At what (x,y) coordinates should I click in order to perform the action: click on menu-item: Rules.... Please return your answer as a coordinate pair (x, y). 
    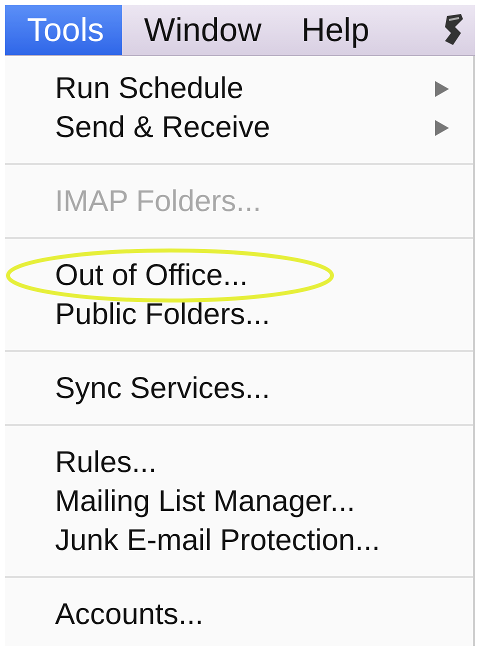
    Looking at the image, I should click on (239, 462).